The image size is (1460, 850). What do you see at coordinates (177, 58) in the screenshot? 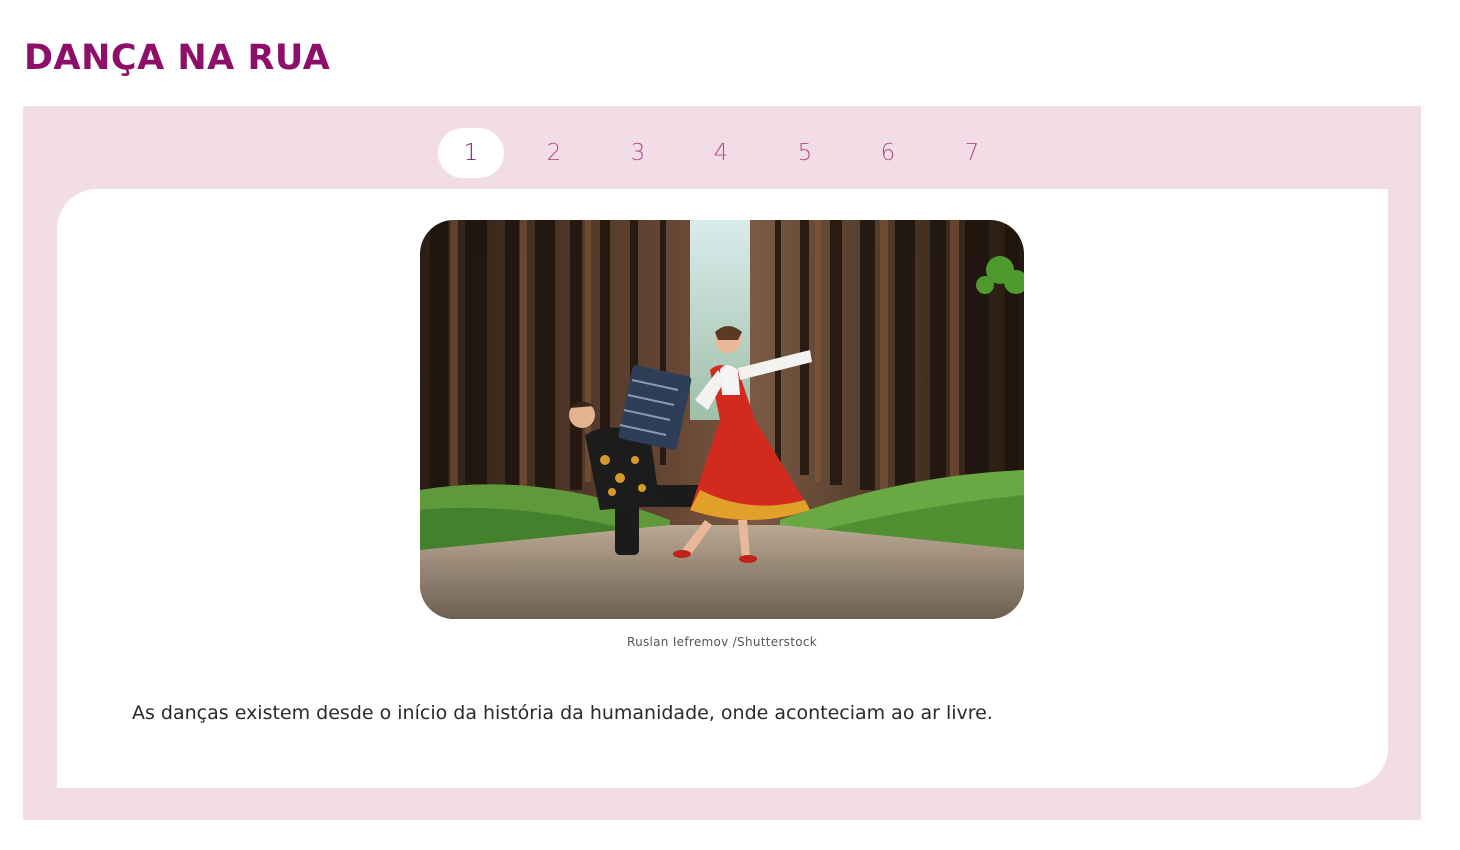
I see `page-title: DANÇA NA RUA` at bounding box center [177, 58].